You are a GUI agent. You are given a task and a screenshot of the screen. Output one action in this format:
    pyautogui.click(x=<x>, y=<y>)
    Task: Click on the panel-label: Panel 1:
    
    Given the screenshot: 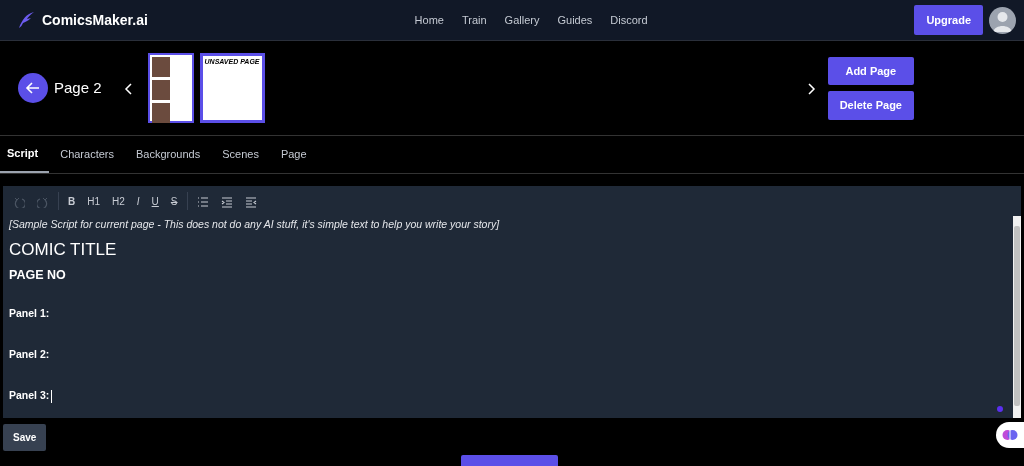 What is the action you would take?
    pyautogui.click(x=29, y=314)
    